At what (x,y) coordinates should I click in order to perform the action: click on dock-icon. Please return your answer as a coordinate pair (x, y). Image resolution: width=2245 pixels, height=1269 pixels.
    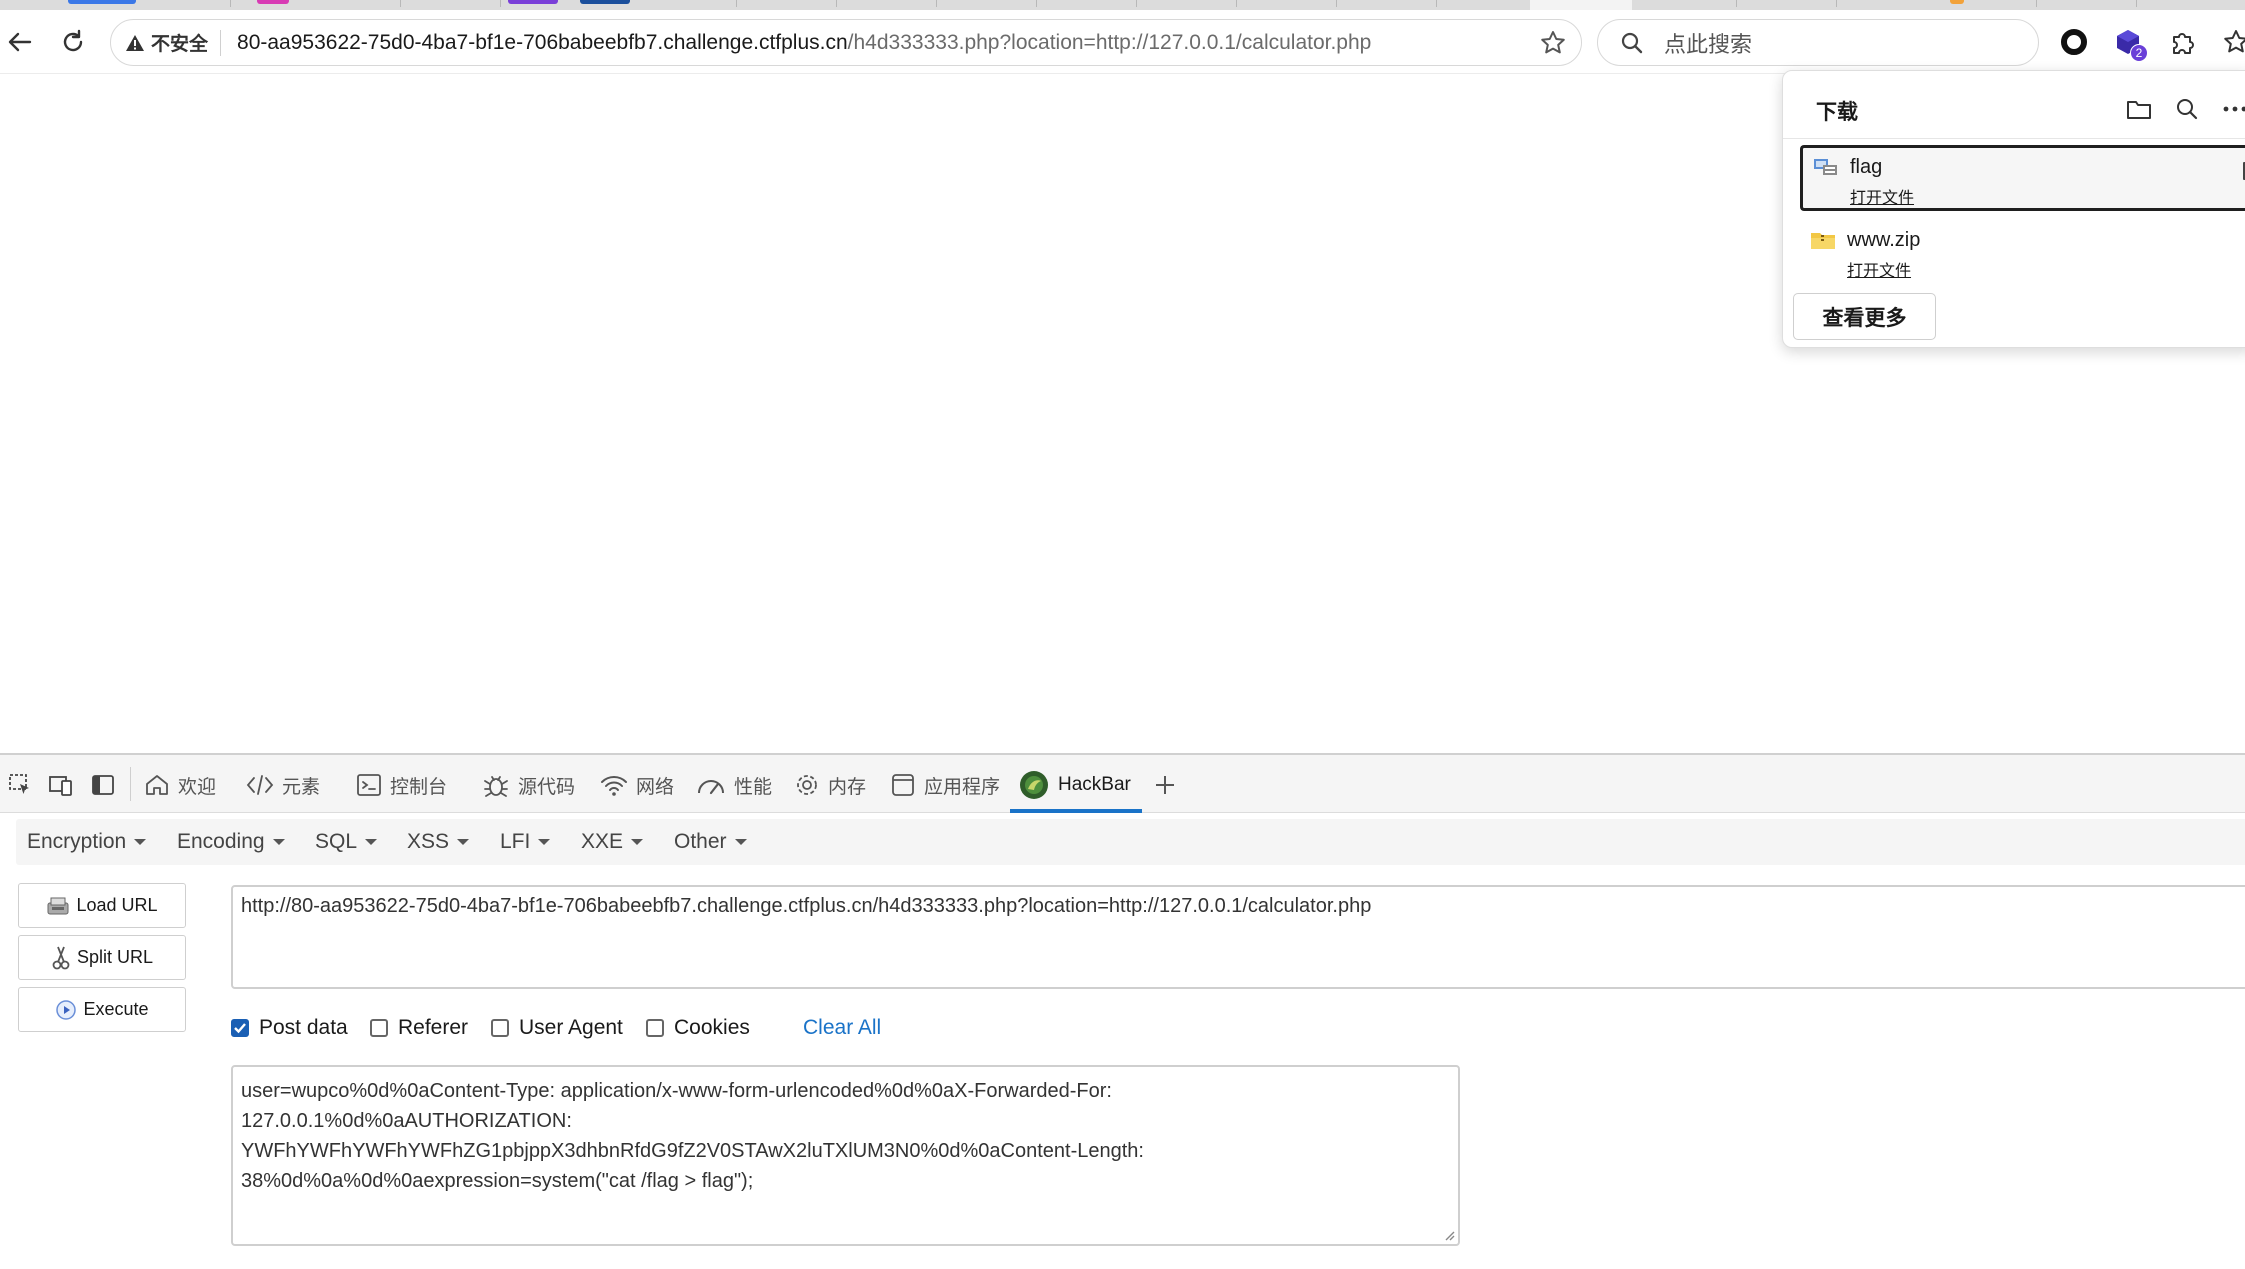
    Looking at the image, I should click on (103, 785).